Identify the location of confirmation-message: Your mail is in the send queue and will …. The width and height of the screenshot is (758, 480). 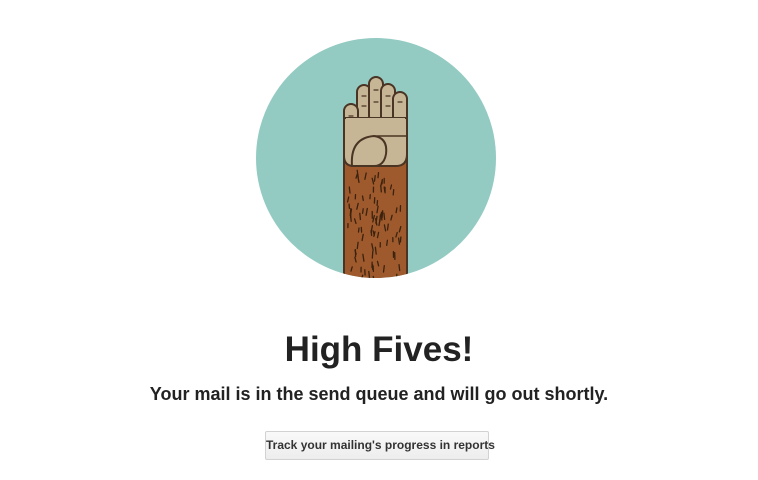
(379, 394).